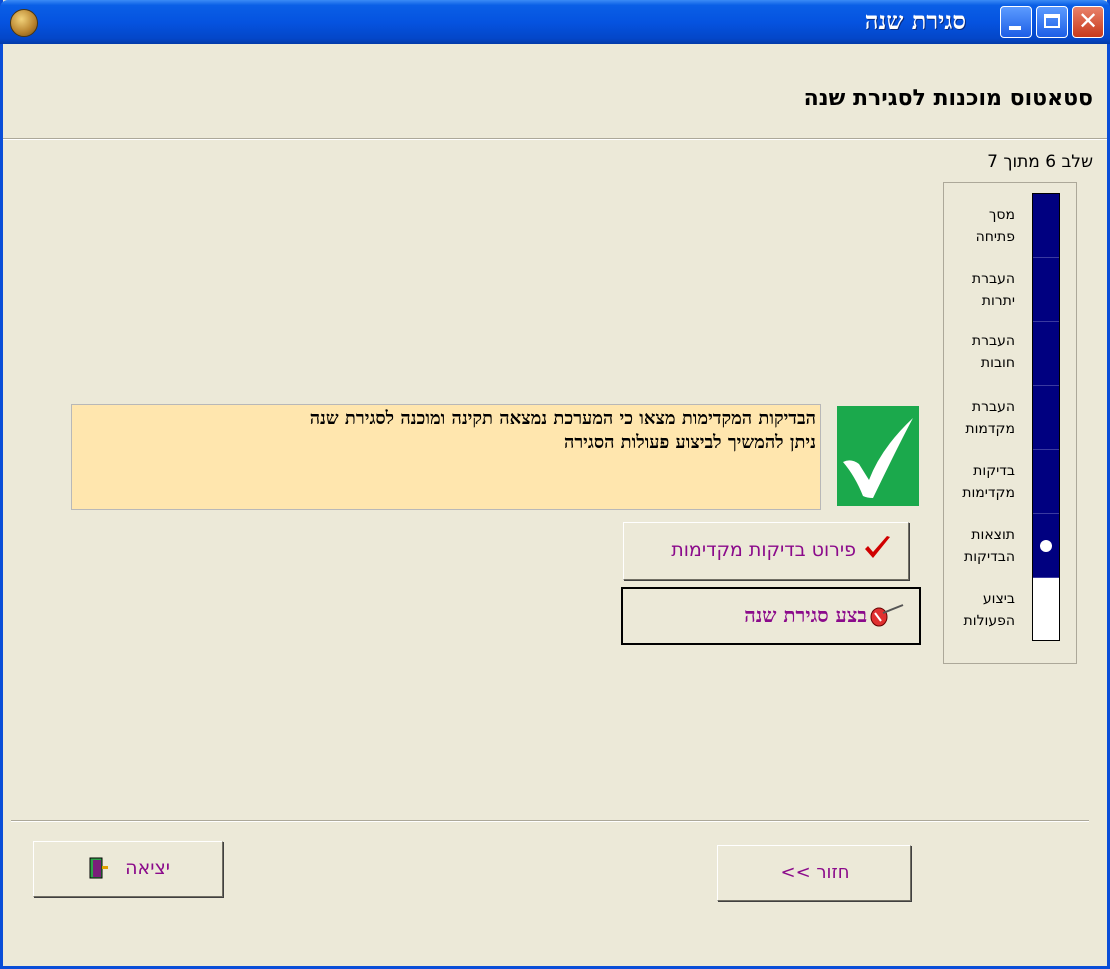 The width and height of the screenshot is (1110, 969). What do you see at coordinates (990, 418) in the screenshot?
I see `step-name-4: העברת מקדמות` at bounding box center [990, 418].